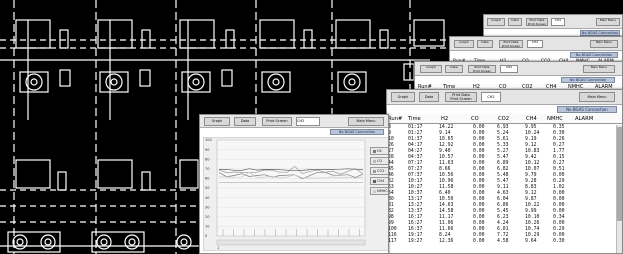  What do you see at coordinates (555, 119) in the screenshot?
I see `col-nmhc: NMHC` at bounding box center [555, 119].